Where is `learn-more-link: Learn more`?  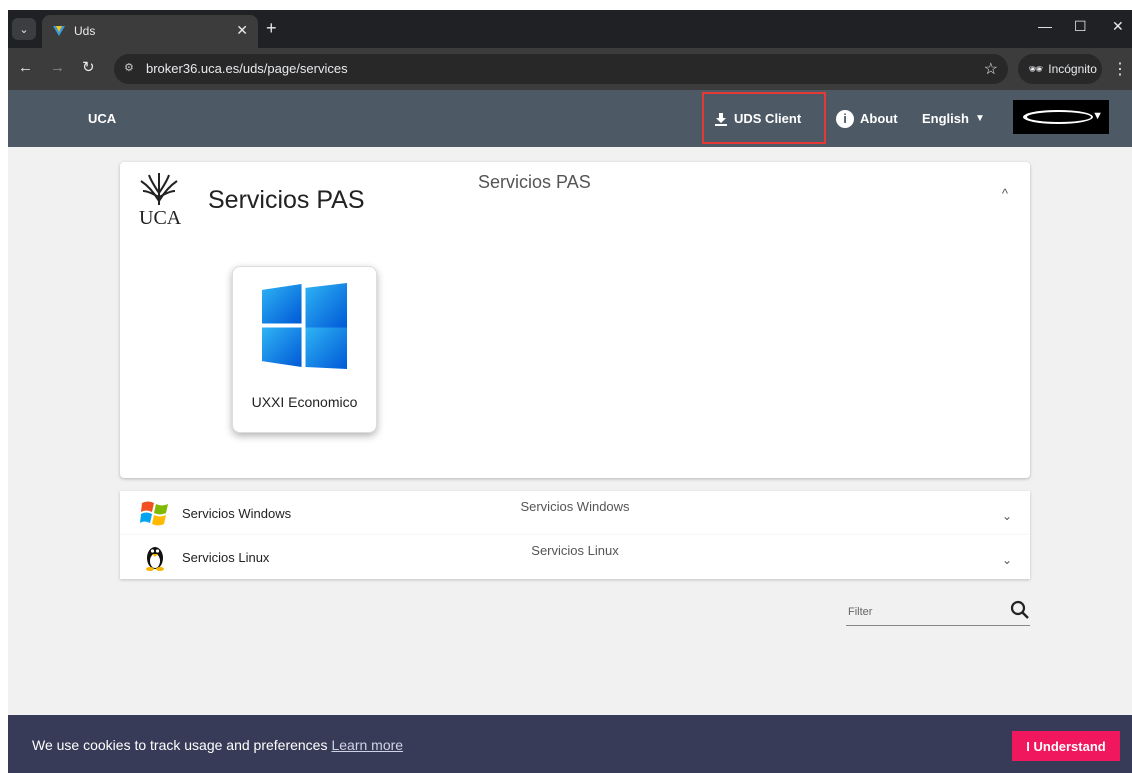 learn-more-link: Learn more is located at coordinates (367, 745).